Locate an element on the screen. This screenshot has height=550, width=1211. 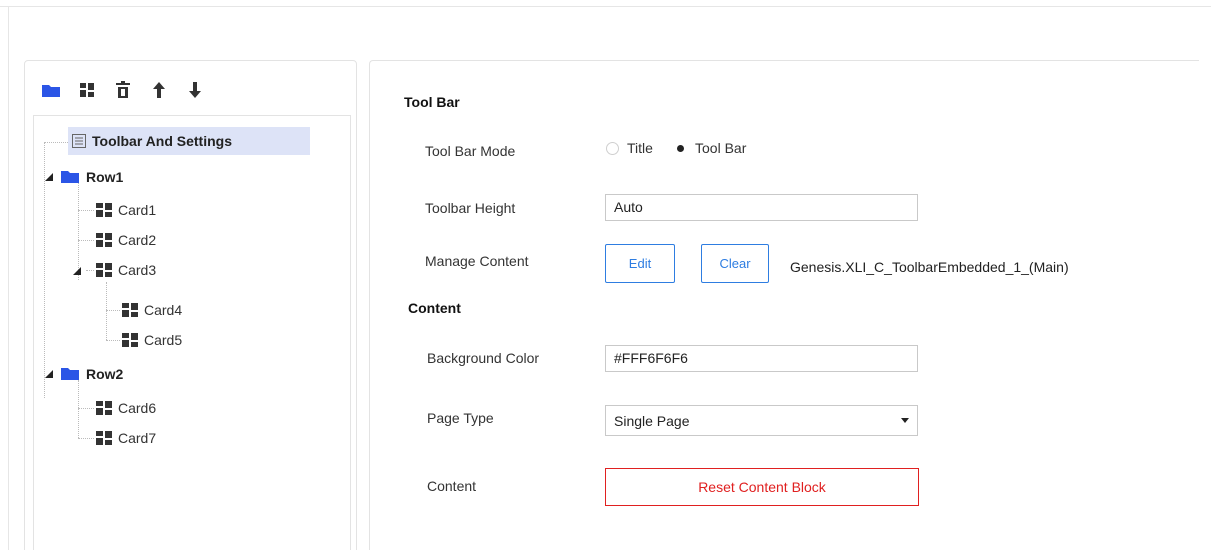
arrow-down-icon is located at coordinates (195, 90).